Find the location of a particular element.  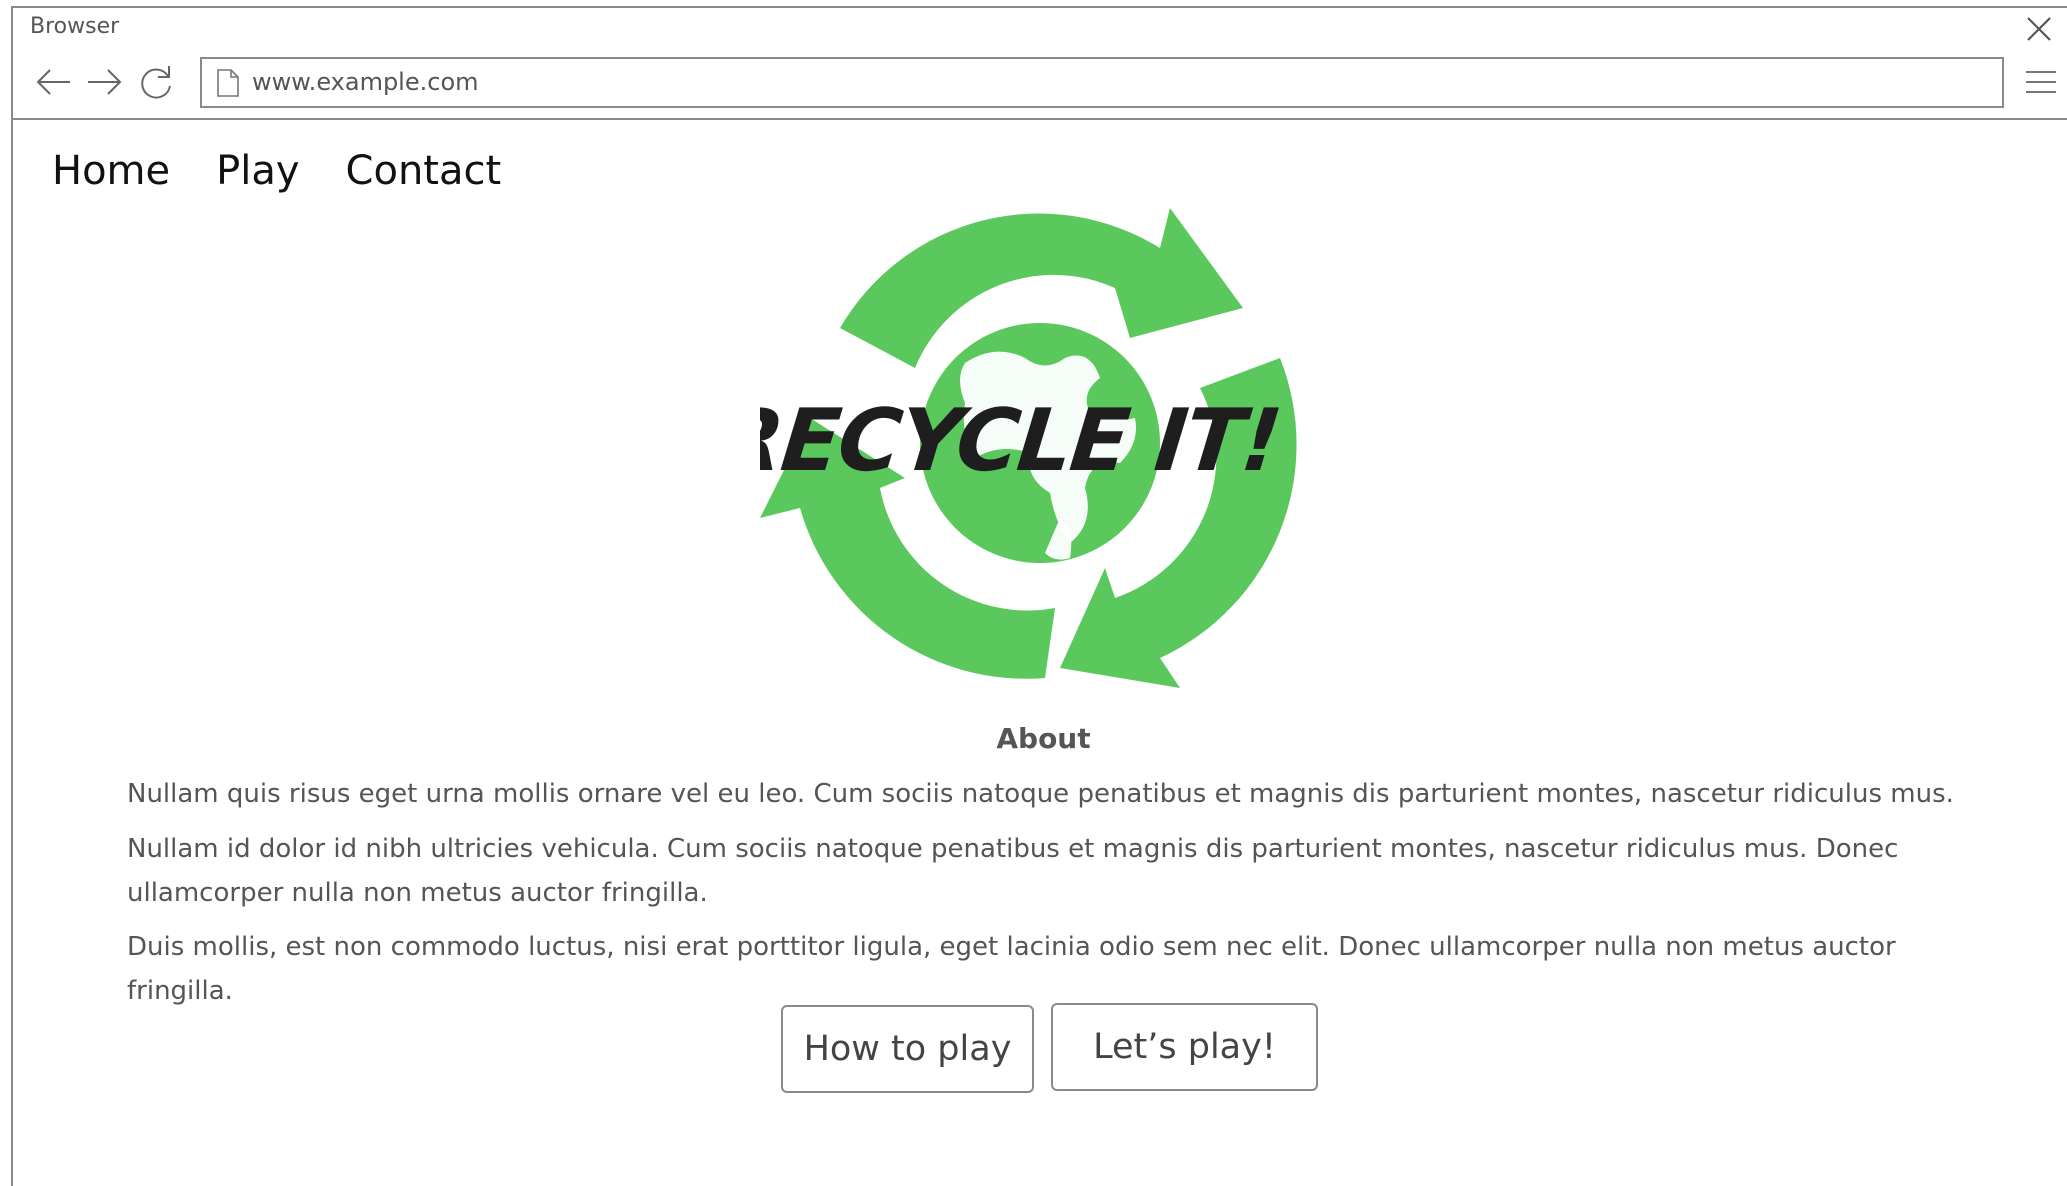

lets-play-button: Let’s play! is located at coordinates (1184, 1047).